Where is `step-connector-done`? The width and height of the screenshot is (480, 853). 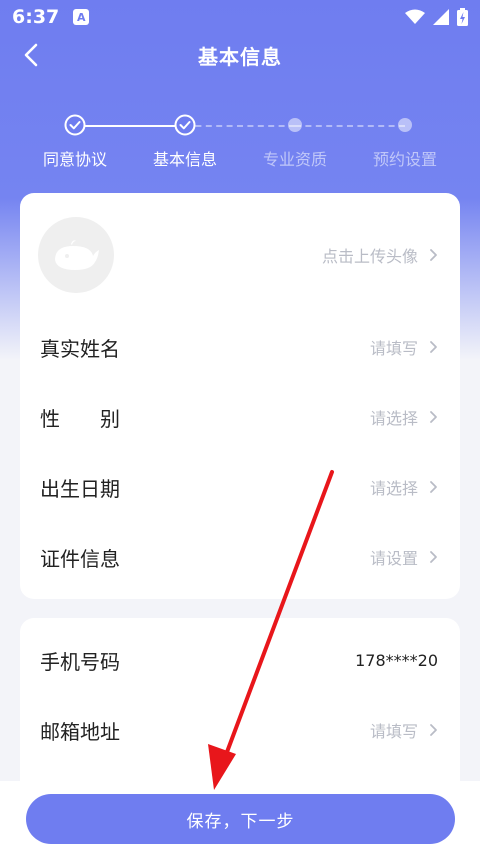
step-connector-done is located at coordinates (130, 126).